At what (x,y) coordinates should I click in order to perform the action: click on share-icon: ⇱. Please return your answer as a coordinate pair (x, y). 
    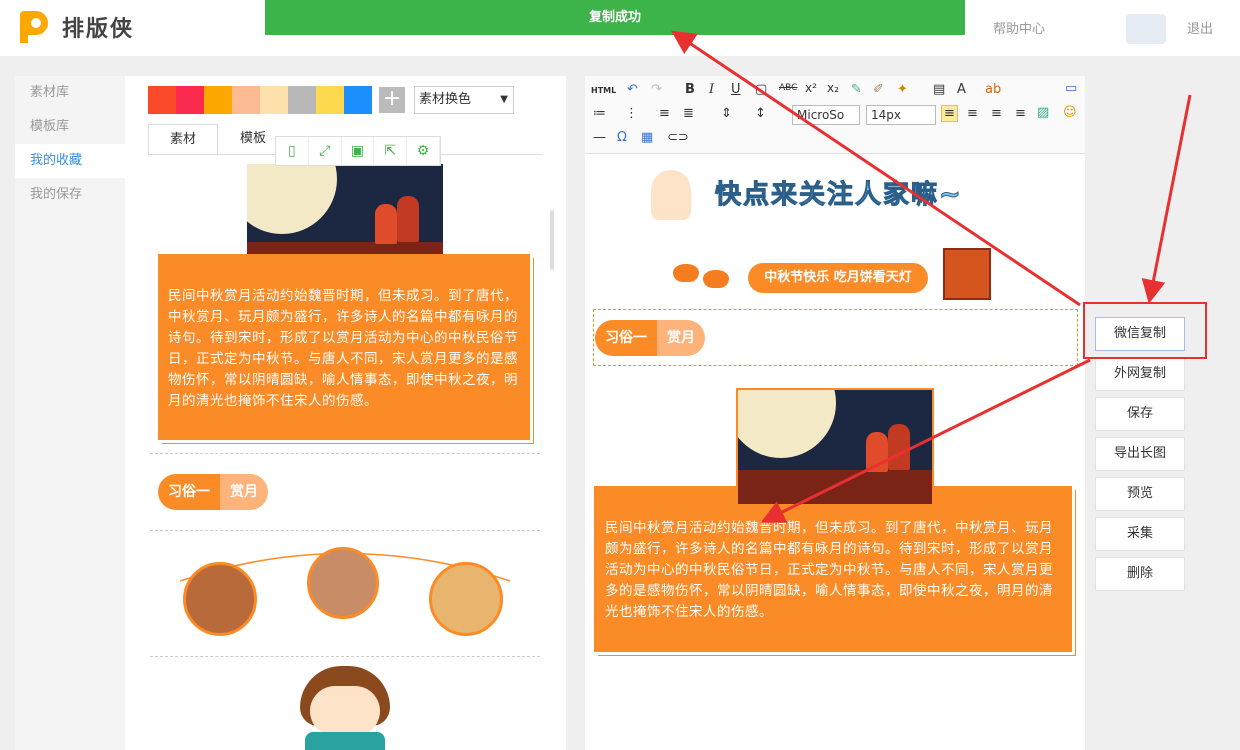
    Looking at the image, I should click on (391, 151).